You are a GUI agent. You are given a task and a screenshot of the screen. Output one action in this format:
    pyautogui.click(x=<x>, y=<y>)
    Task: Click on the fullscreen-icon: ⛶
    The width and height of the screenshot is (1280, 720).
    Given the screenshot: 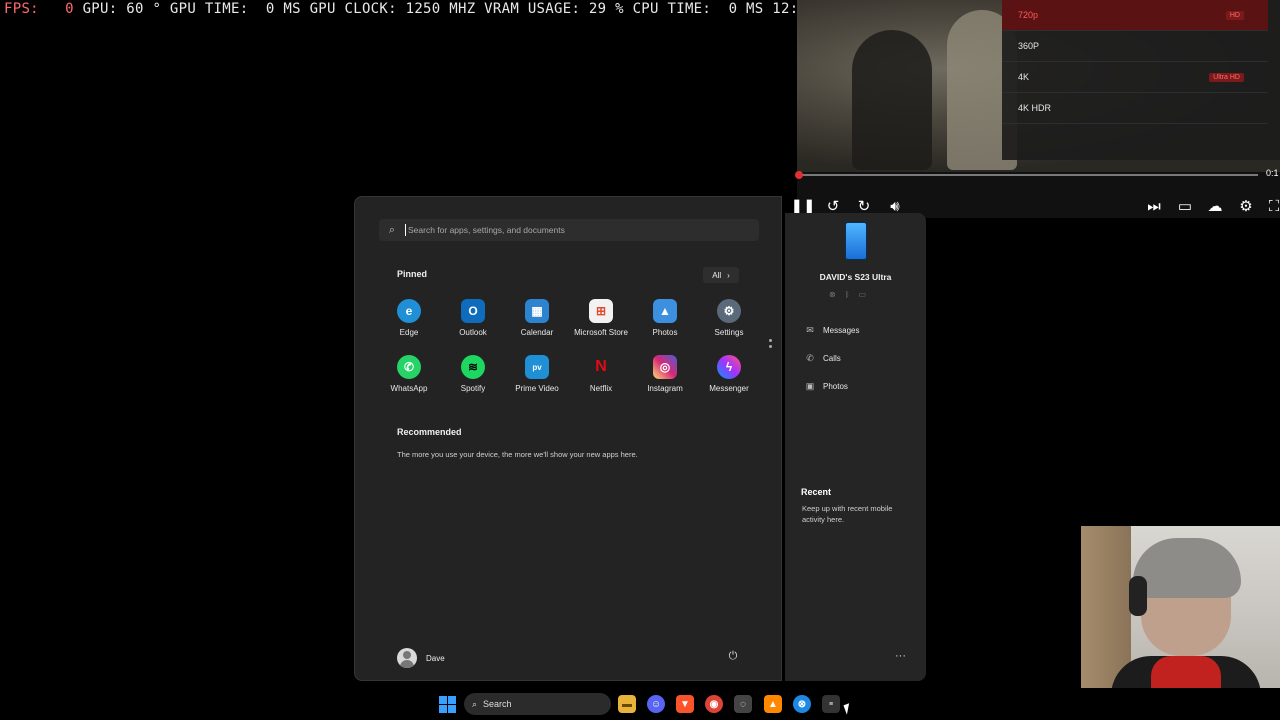 What is the action you would take?
    pyautogui.click(x=1271, y=206)
    